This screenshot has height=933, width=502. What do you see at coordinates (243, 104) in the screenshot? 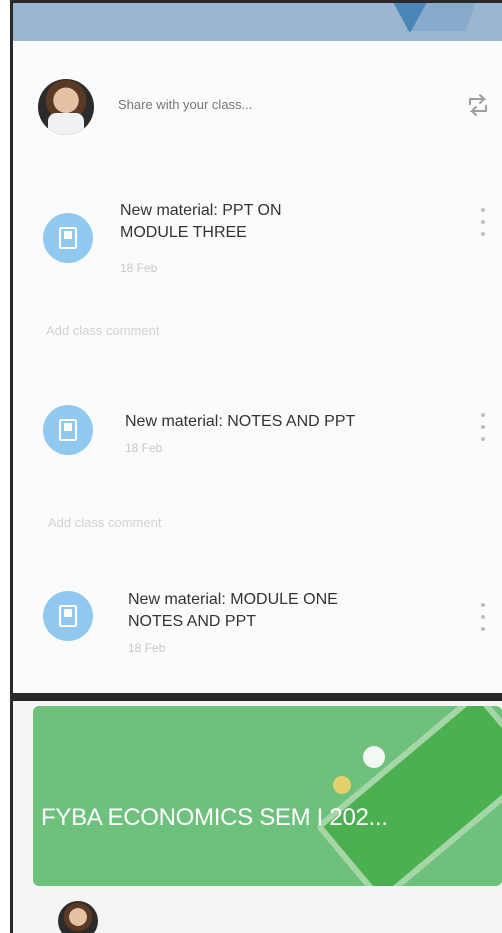
I see `share-input` at bounding box center [243, 104].